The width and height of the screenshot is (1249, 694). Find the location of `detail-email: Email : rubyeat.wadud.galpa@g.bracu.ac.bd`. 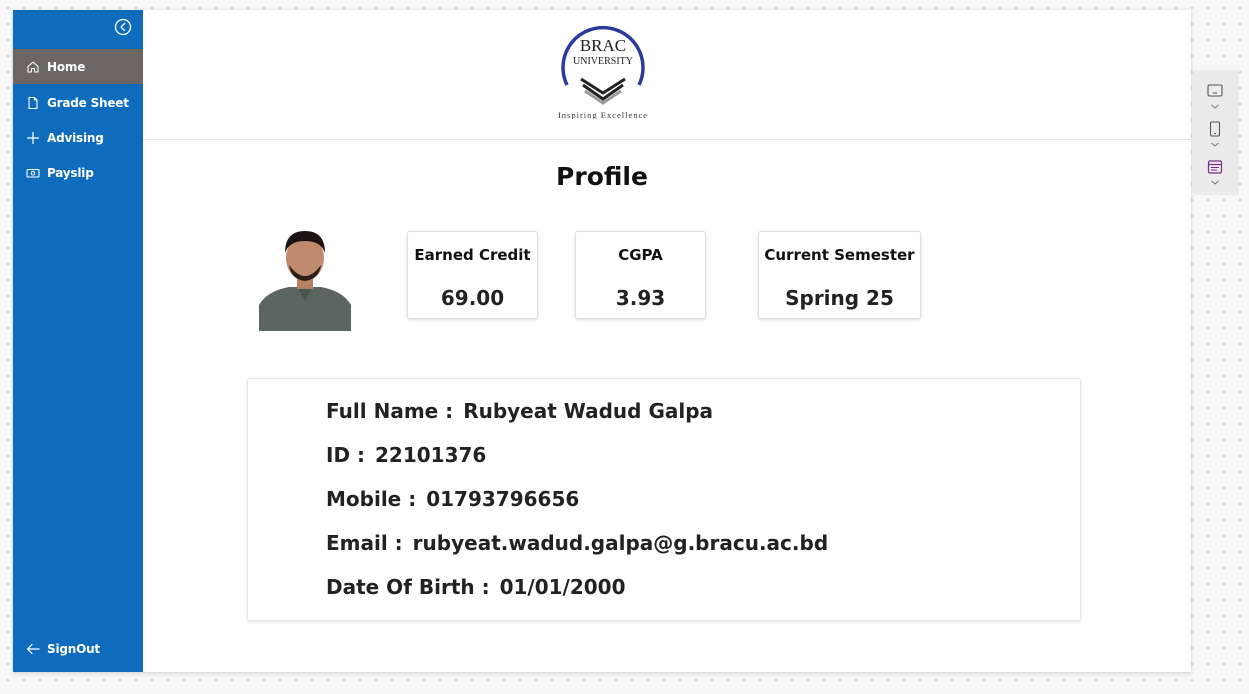

detail-email: Email : rubyeat.wadud.galpa@g.bracu.ac.bd is located at coordinates (577, 543).